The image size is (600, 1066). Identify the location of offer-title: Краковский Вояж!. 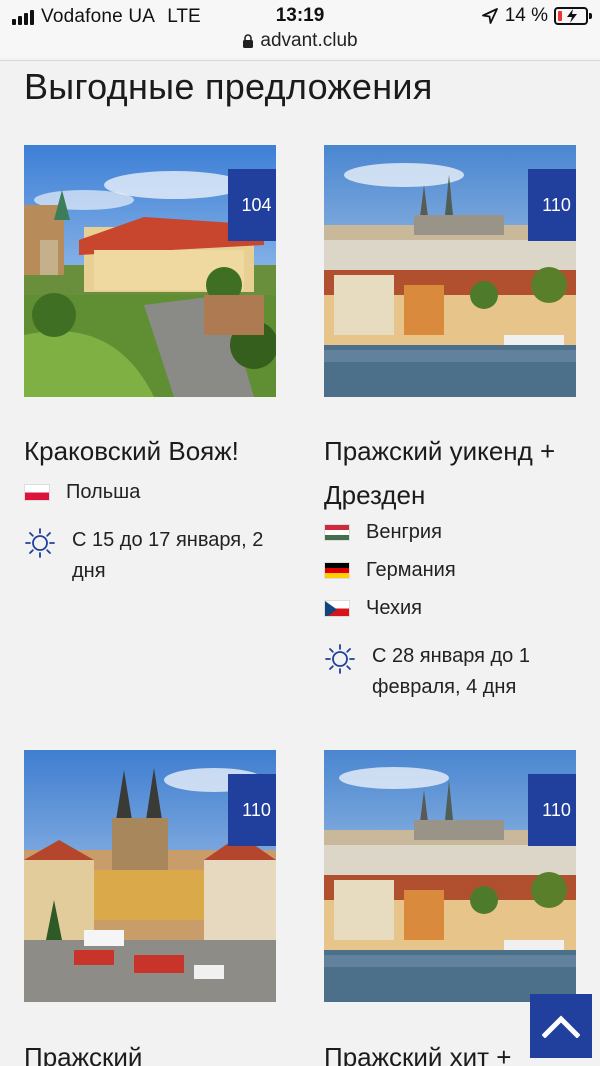
(154, 451).